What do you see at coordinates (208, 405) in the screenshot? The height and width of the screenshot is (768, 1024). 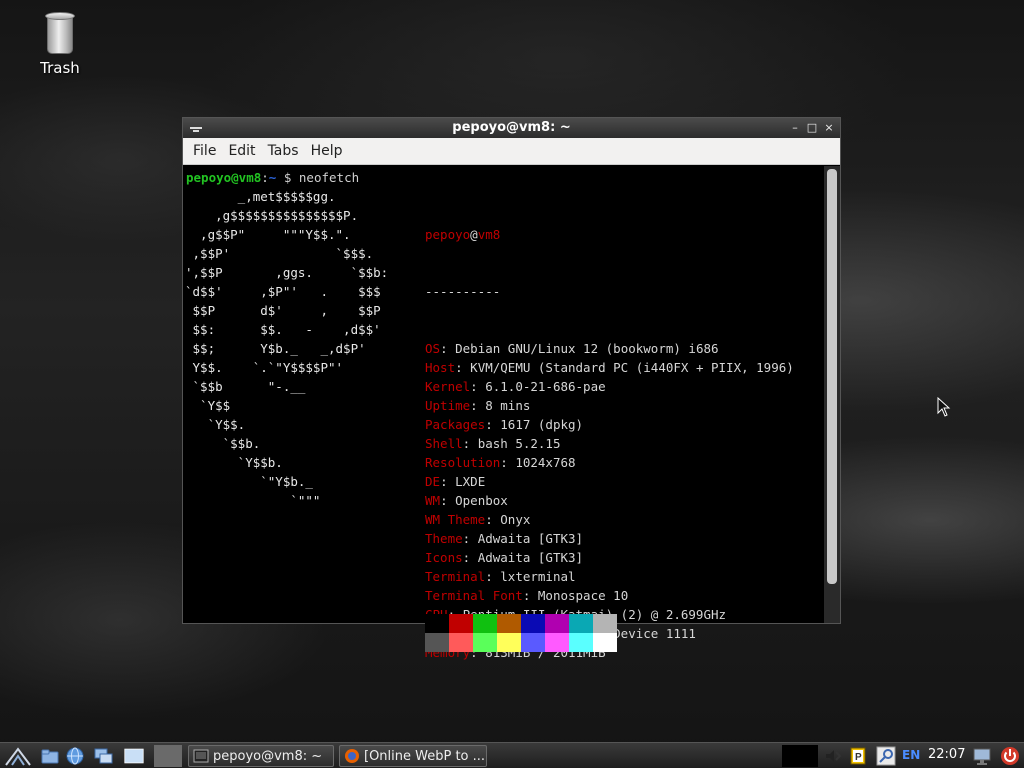 I see `logo-line: `Y$$` at bounding box center [208, 405].